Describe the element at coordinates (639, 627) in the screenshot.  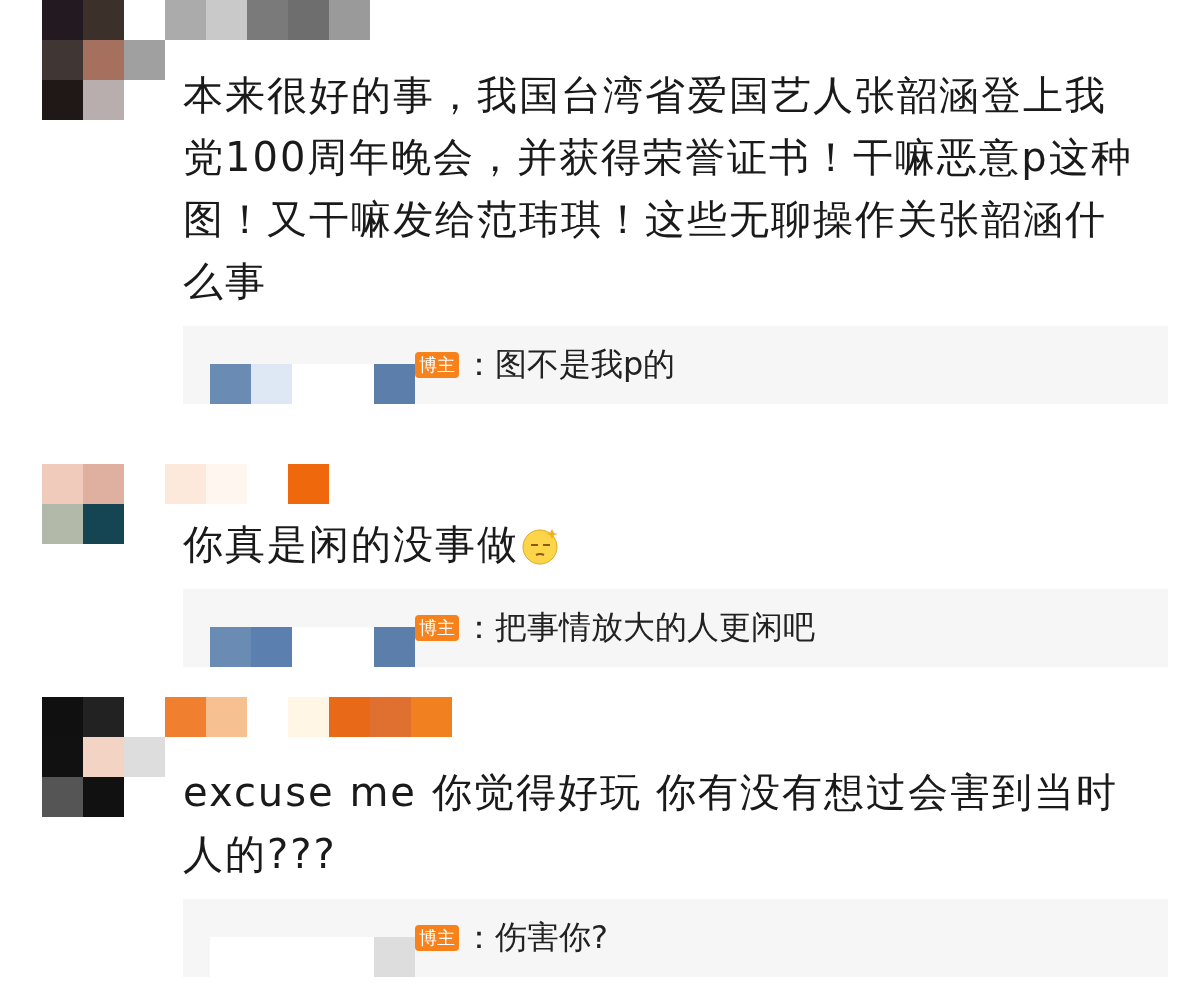
I see `reply-text: ：把事情放大的人更闲吧` at that location.